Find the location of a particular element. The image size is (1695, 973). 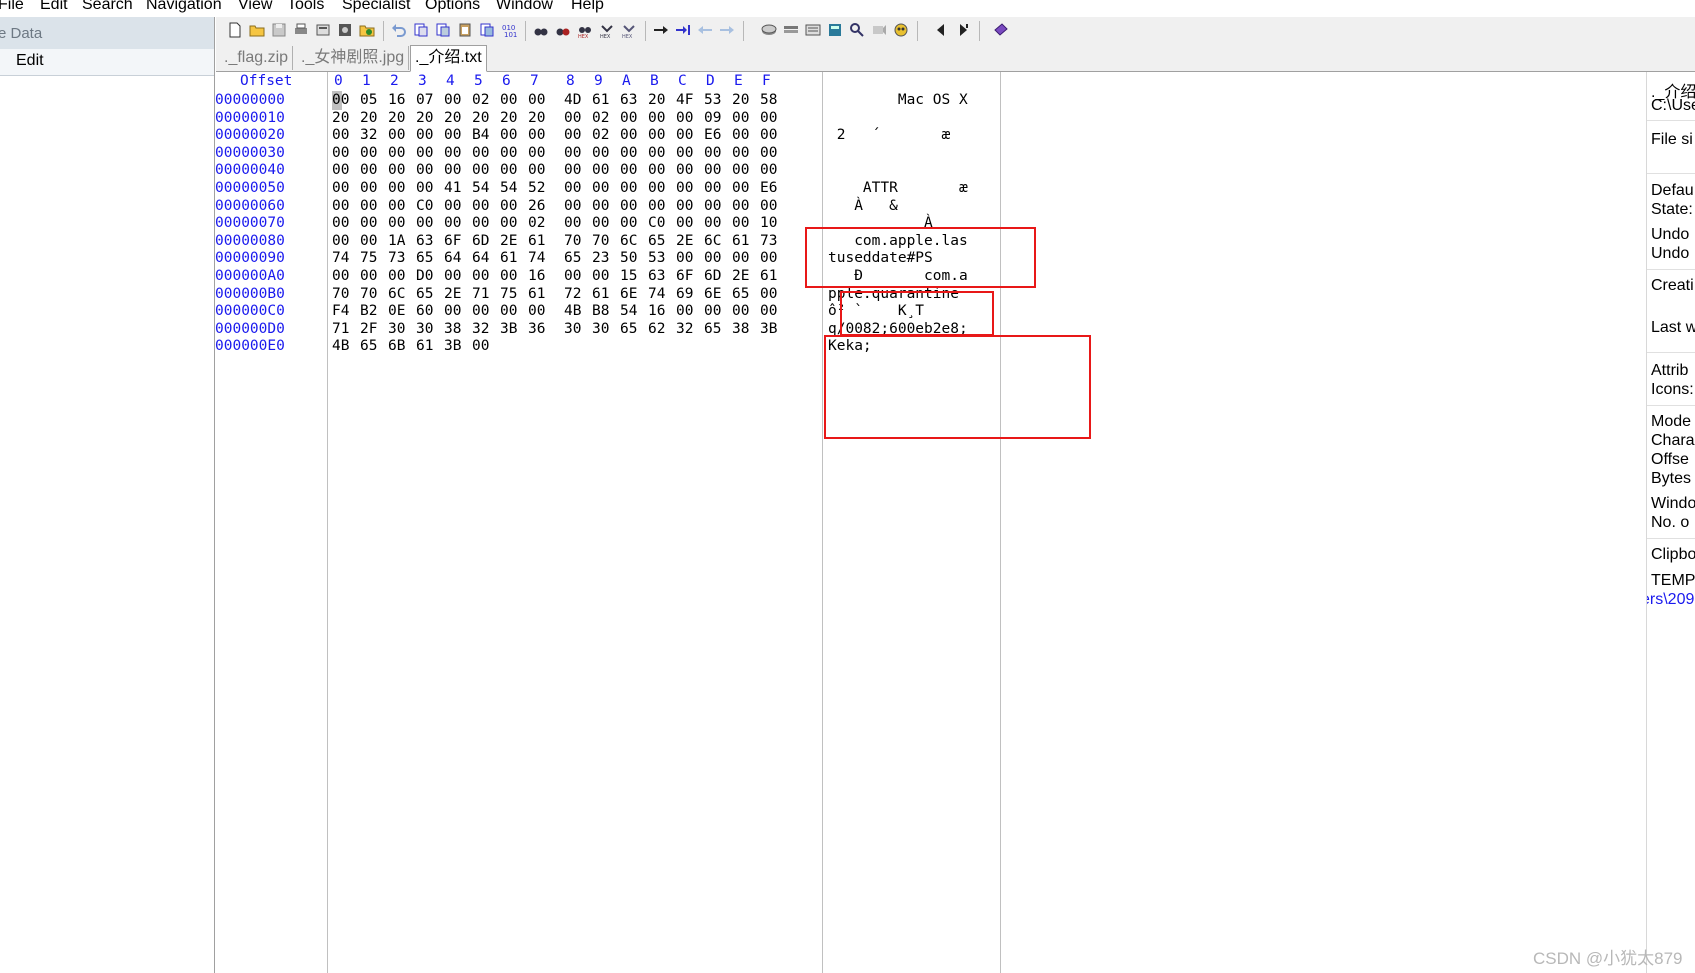

copy-icon is located at coordinates (443, 30).